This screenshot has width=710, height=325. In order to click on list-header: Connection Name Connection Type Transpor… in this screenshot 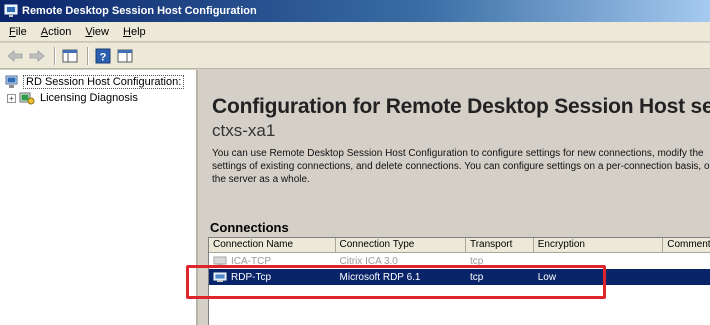, I will do `click(459, 245)`.